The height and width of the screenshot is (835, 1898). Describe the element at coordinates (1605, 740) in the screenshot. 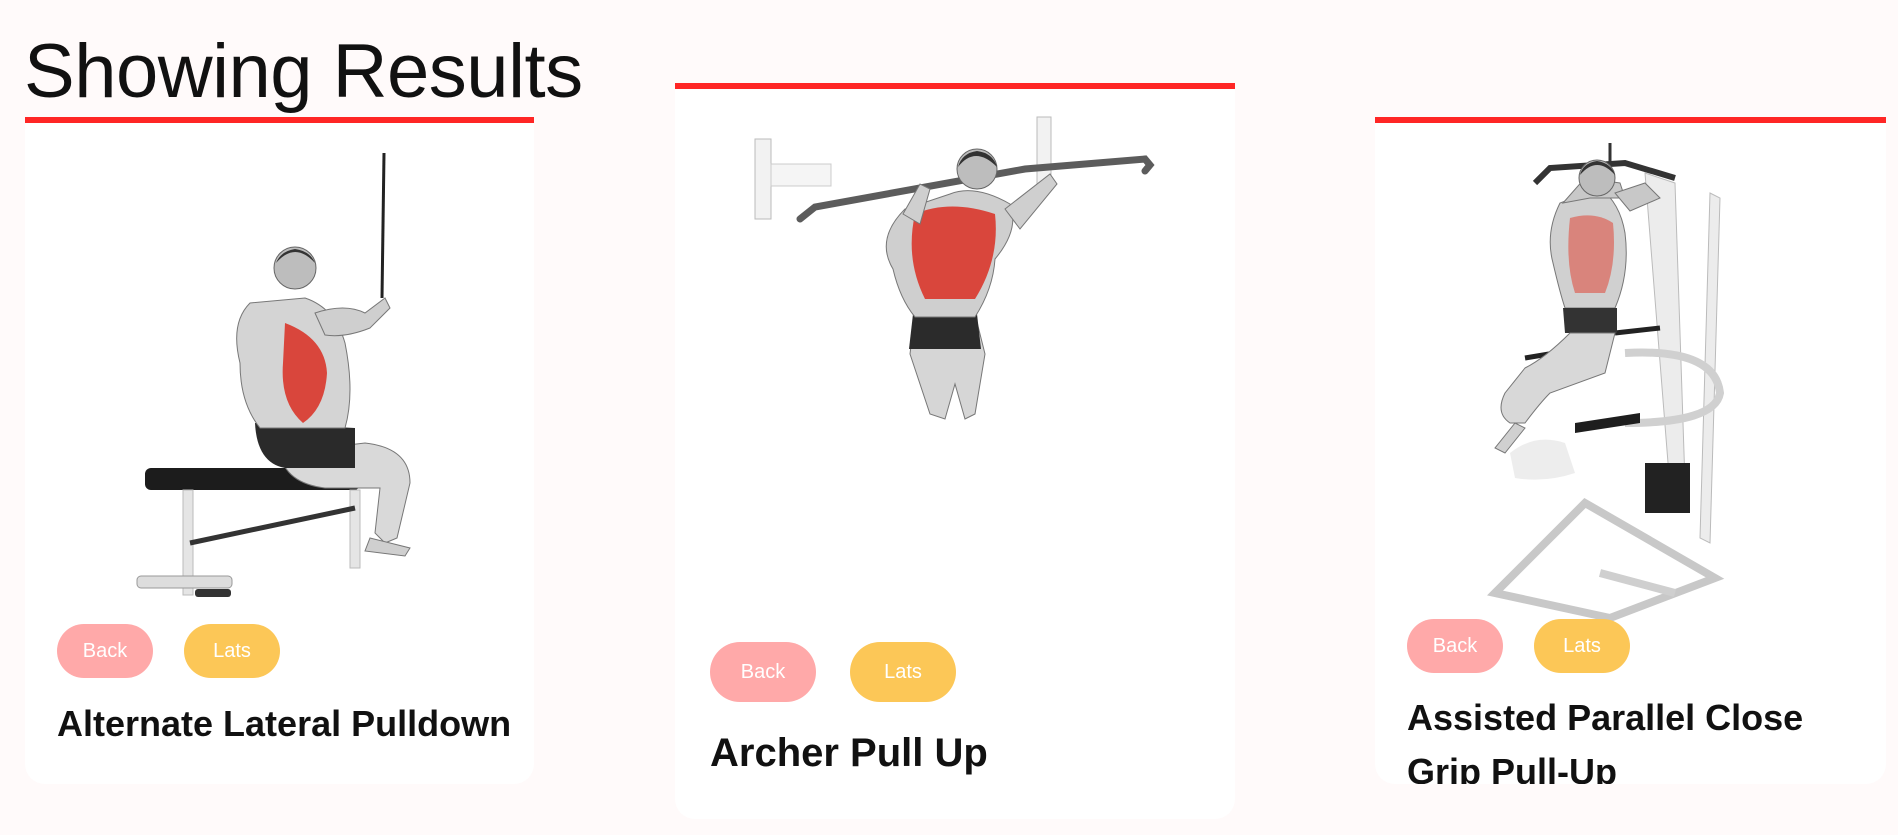

I see `exercise-name: Assisted Parallel Close Grip Pull-Up` at that location.